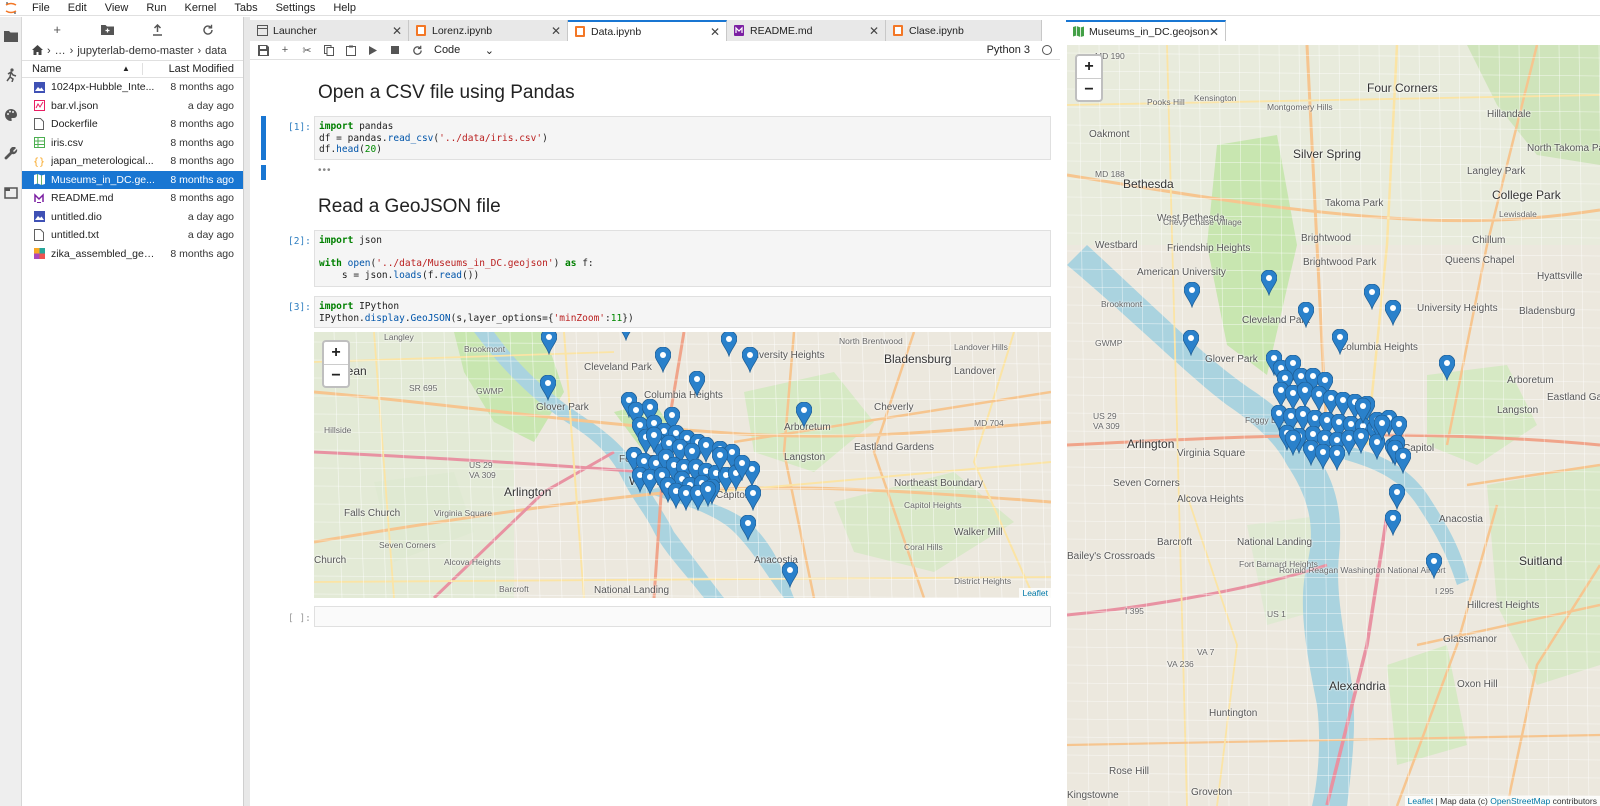 The width and height of the screenshot is (1600, 806). Describe the element at coordinates (40, 8) in the screenshot. I see `menu-file: File` at that location.